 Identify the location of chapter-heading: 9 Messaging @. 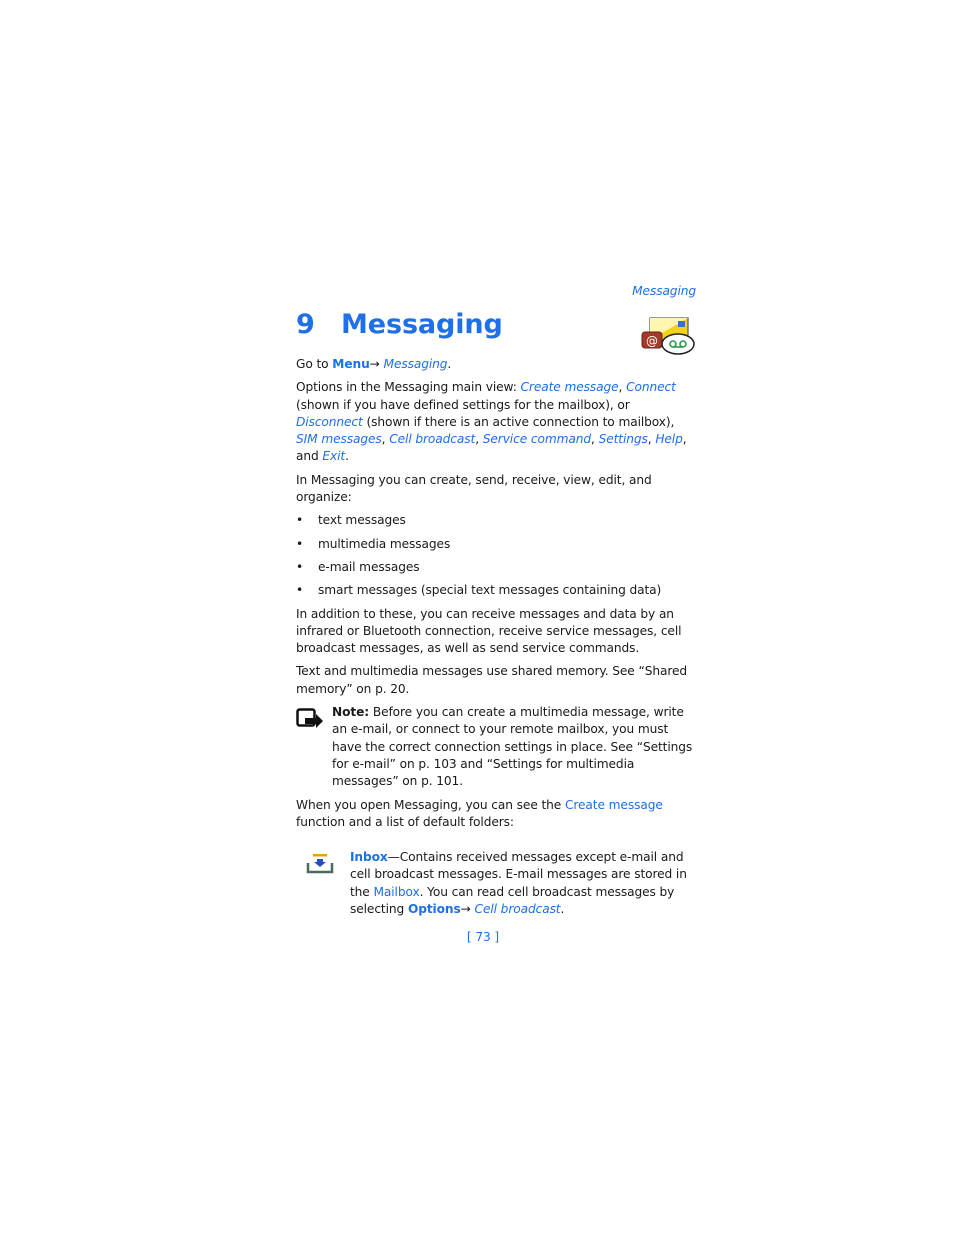
(496, 331).